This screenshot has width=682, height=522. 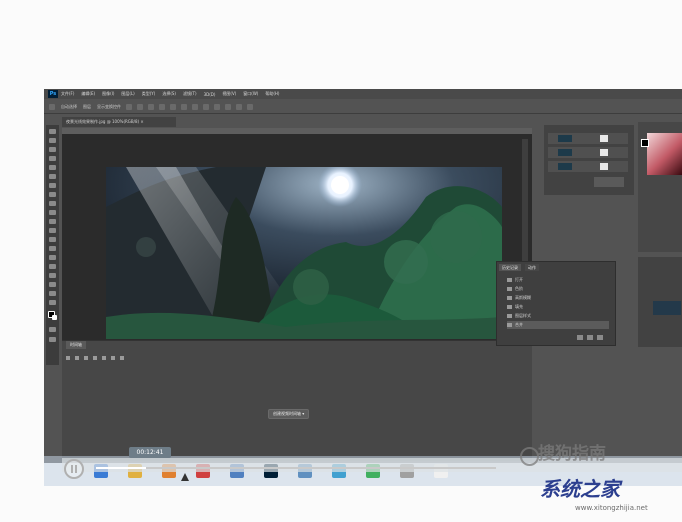 What do you see at coordinates (558, 280) in the screenshot?
I see `history-item: 打开` at bounding box center [558, 280].